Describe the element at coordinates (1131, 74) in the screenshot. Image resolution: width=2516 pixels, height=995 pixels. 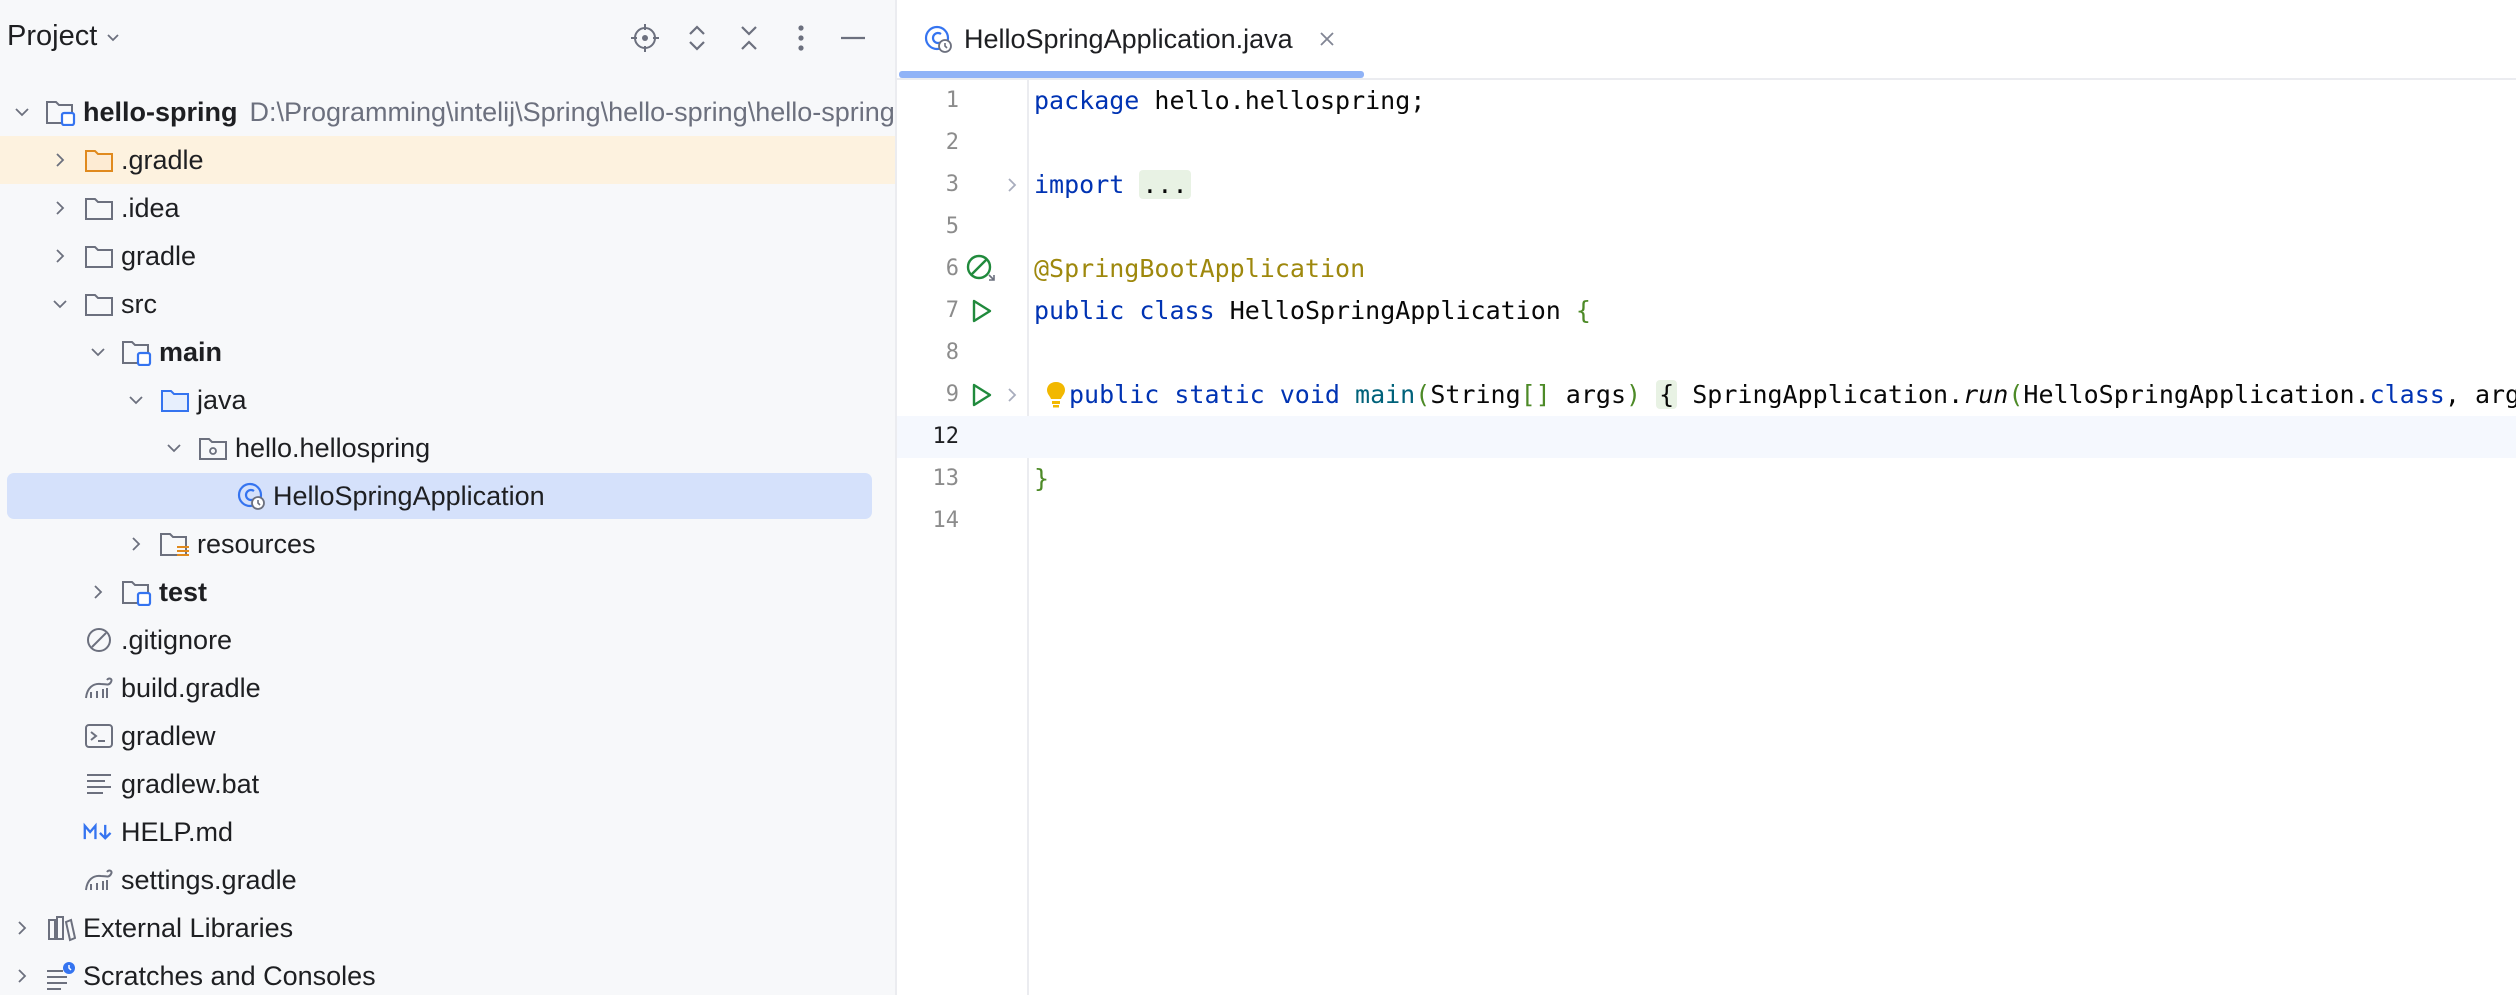
I see `active-tab-indicator` at that location.